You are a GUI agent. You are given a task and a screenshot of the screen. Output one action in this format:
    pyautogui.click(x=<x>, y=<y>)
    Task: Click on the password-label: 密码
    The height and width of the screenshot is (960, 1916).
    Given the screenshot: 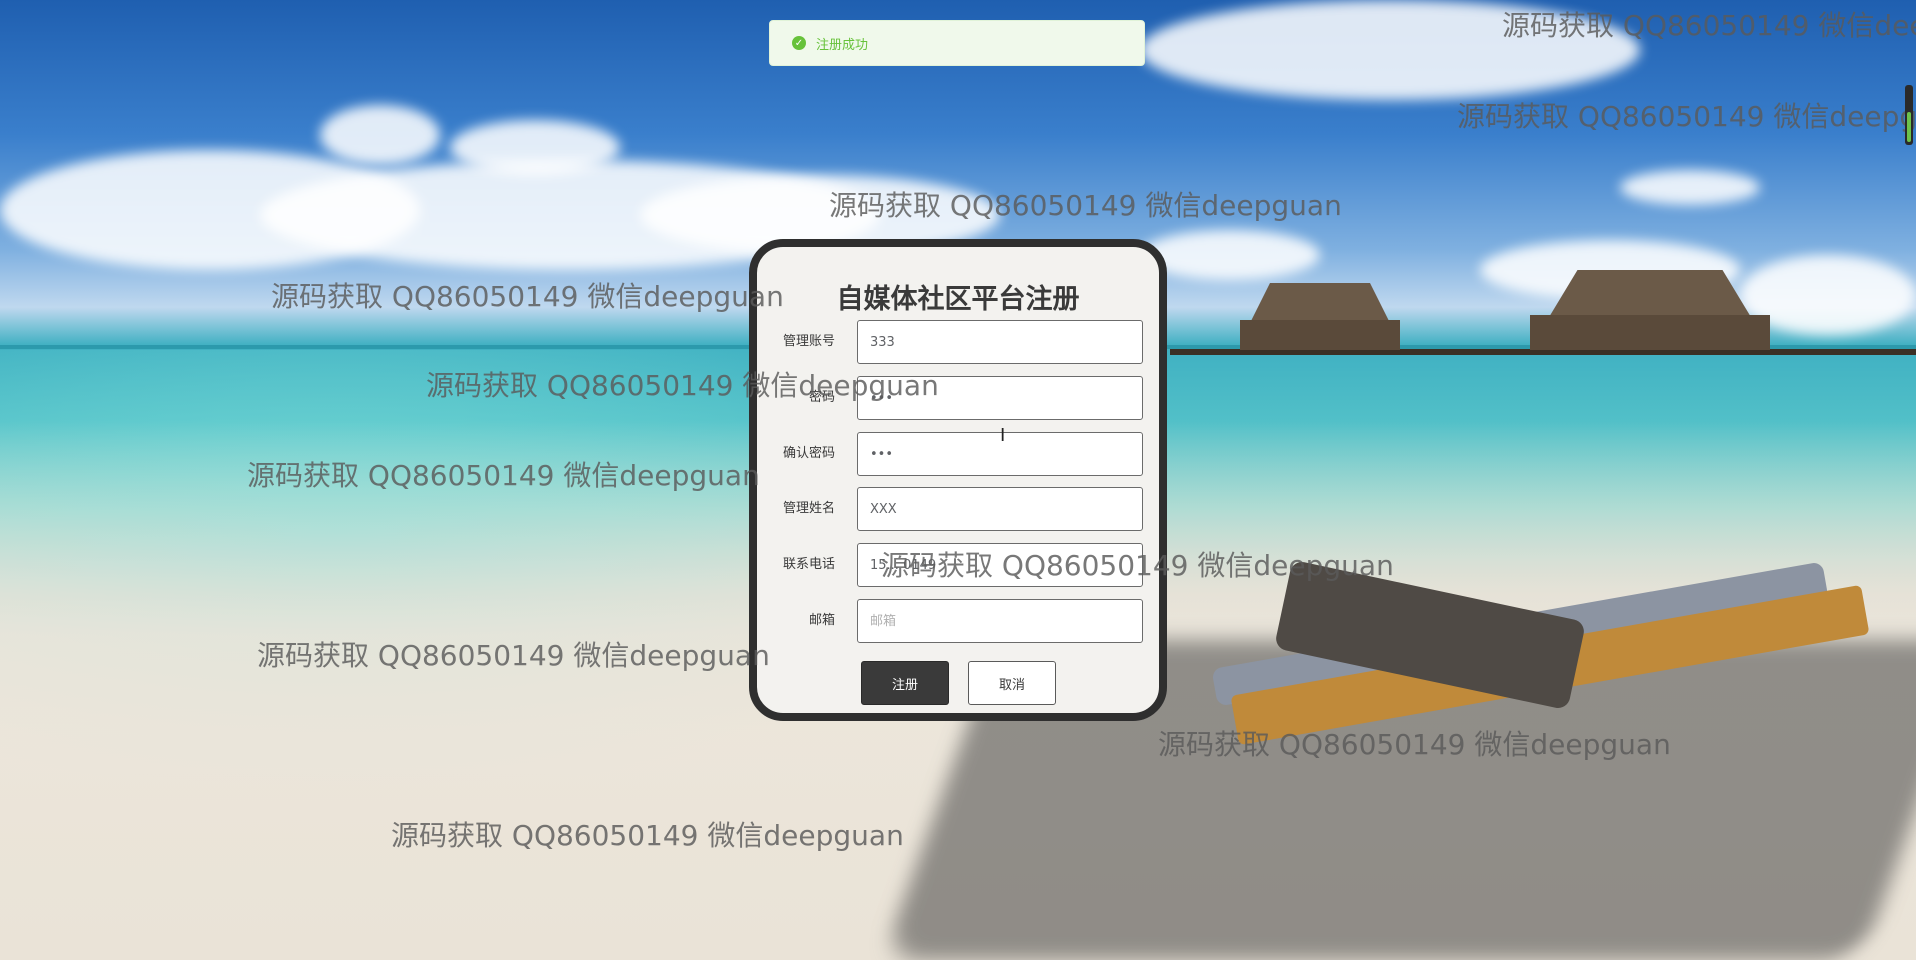 What is the action you would take?
    pyautogui.click(x=821, y=397)
    